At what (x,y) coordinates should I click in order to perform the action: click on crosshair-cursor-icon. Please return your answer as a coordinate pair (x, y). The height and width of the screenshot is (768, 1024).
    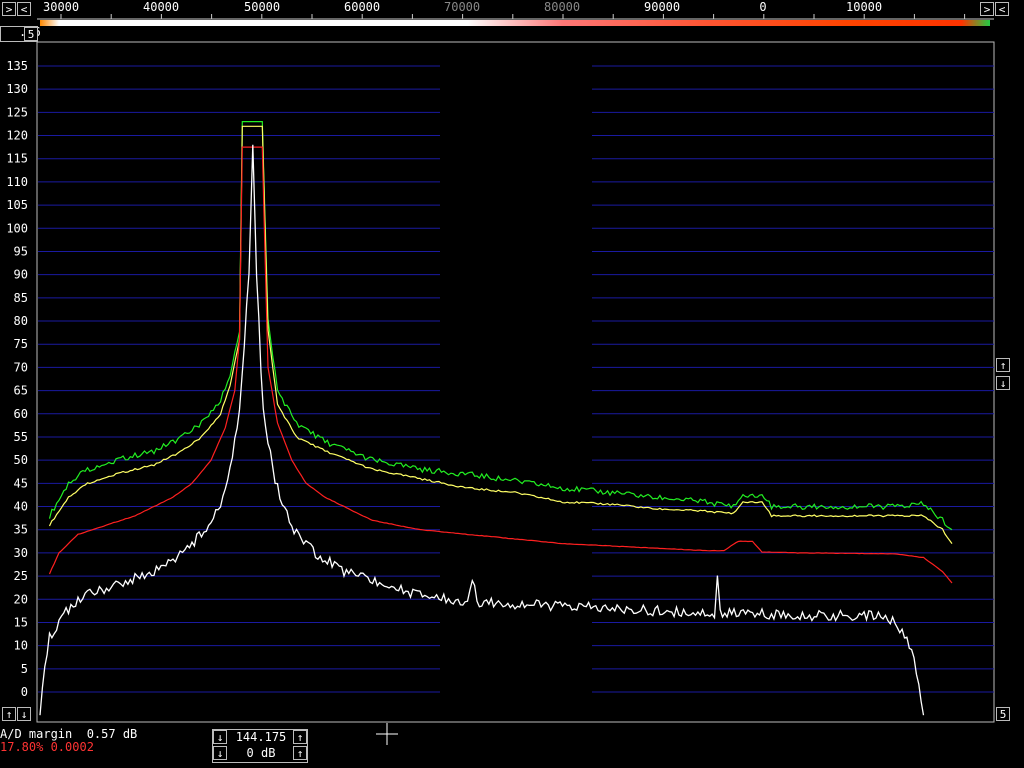
    Looking at the image, I should click on (387, 734).